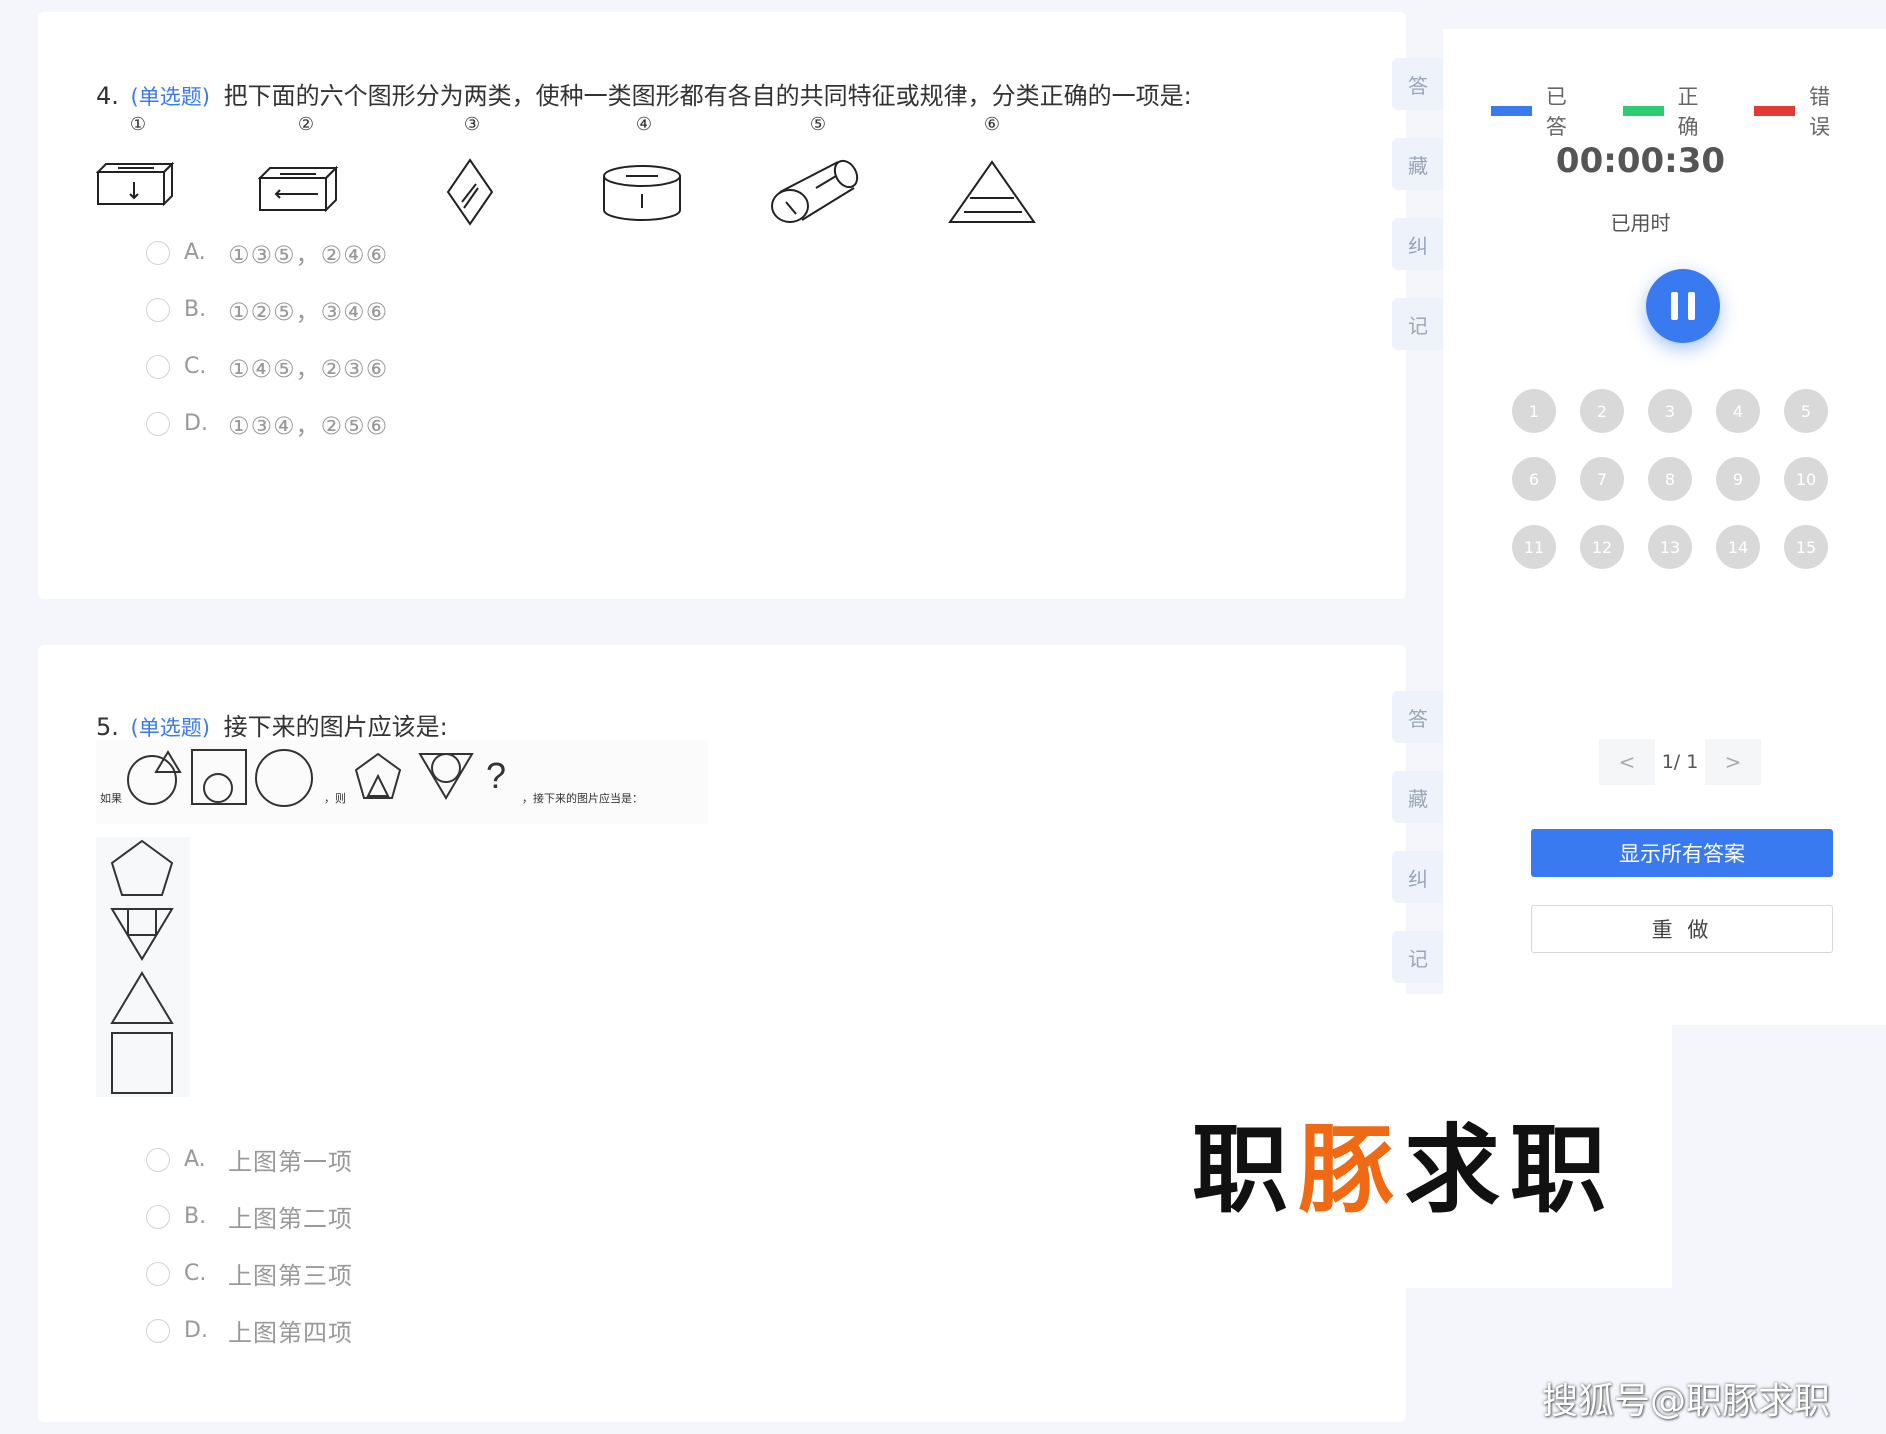  Describe the element at coordinates (1602, 547) in the screenshot. I see `question-nav-button: 12` at that location.